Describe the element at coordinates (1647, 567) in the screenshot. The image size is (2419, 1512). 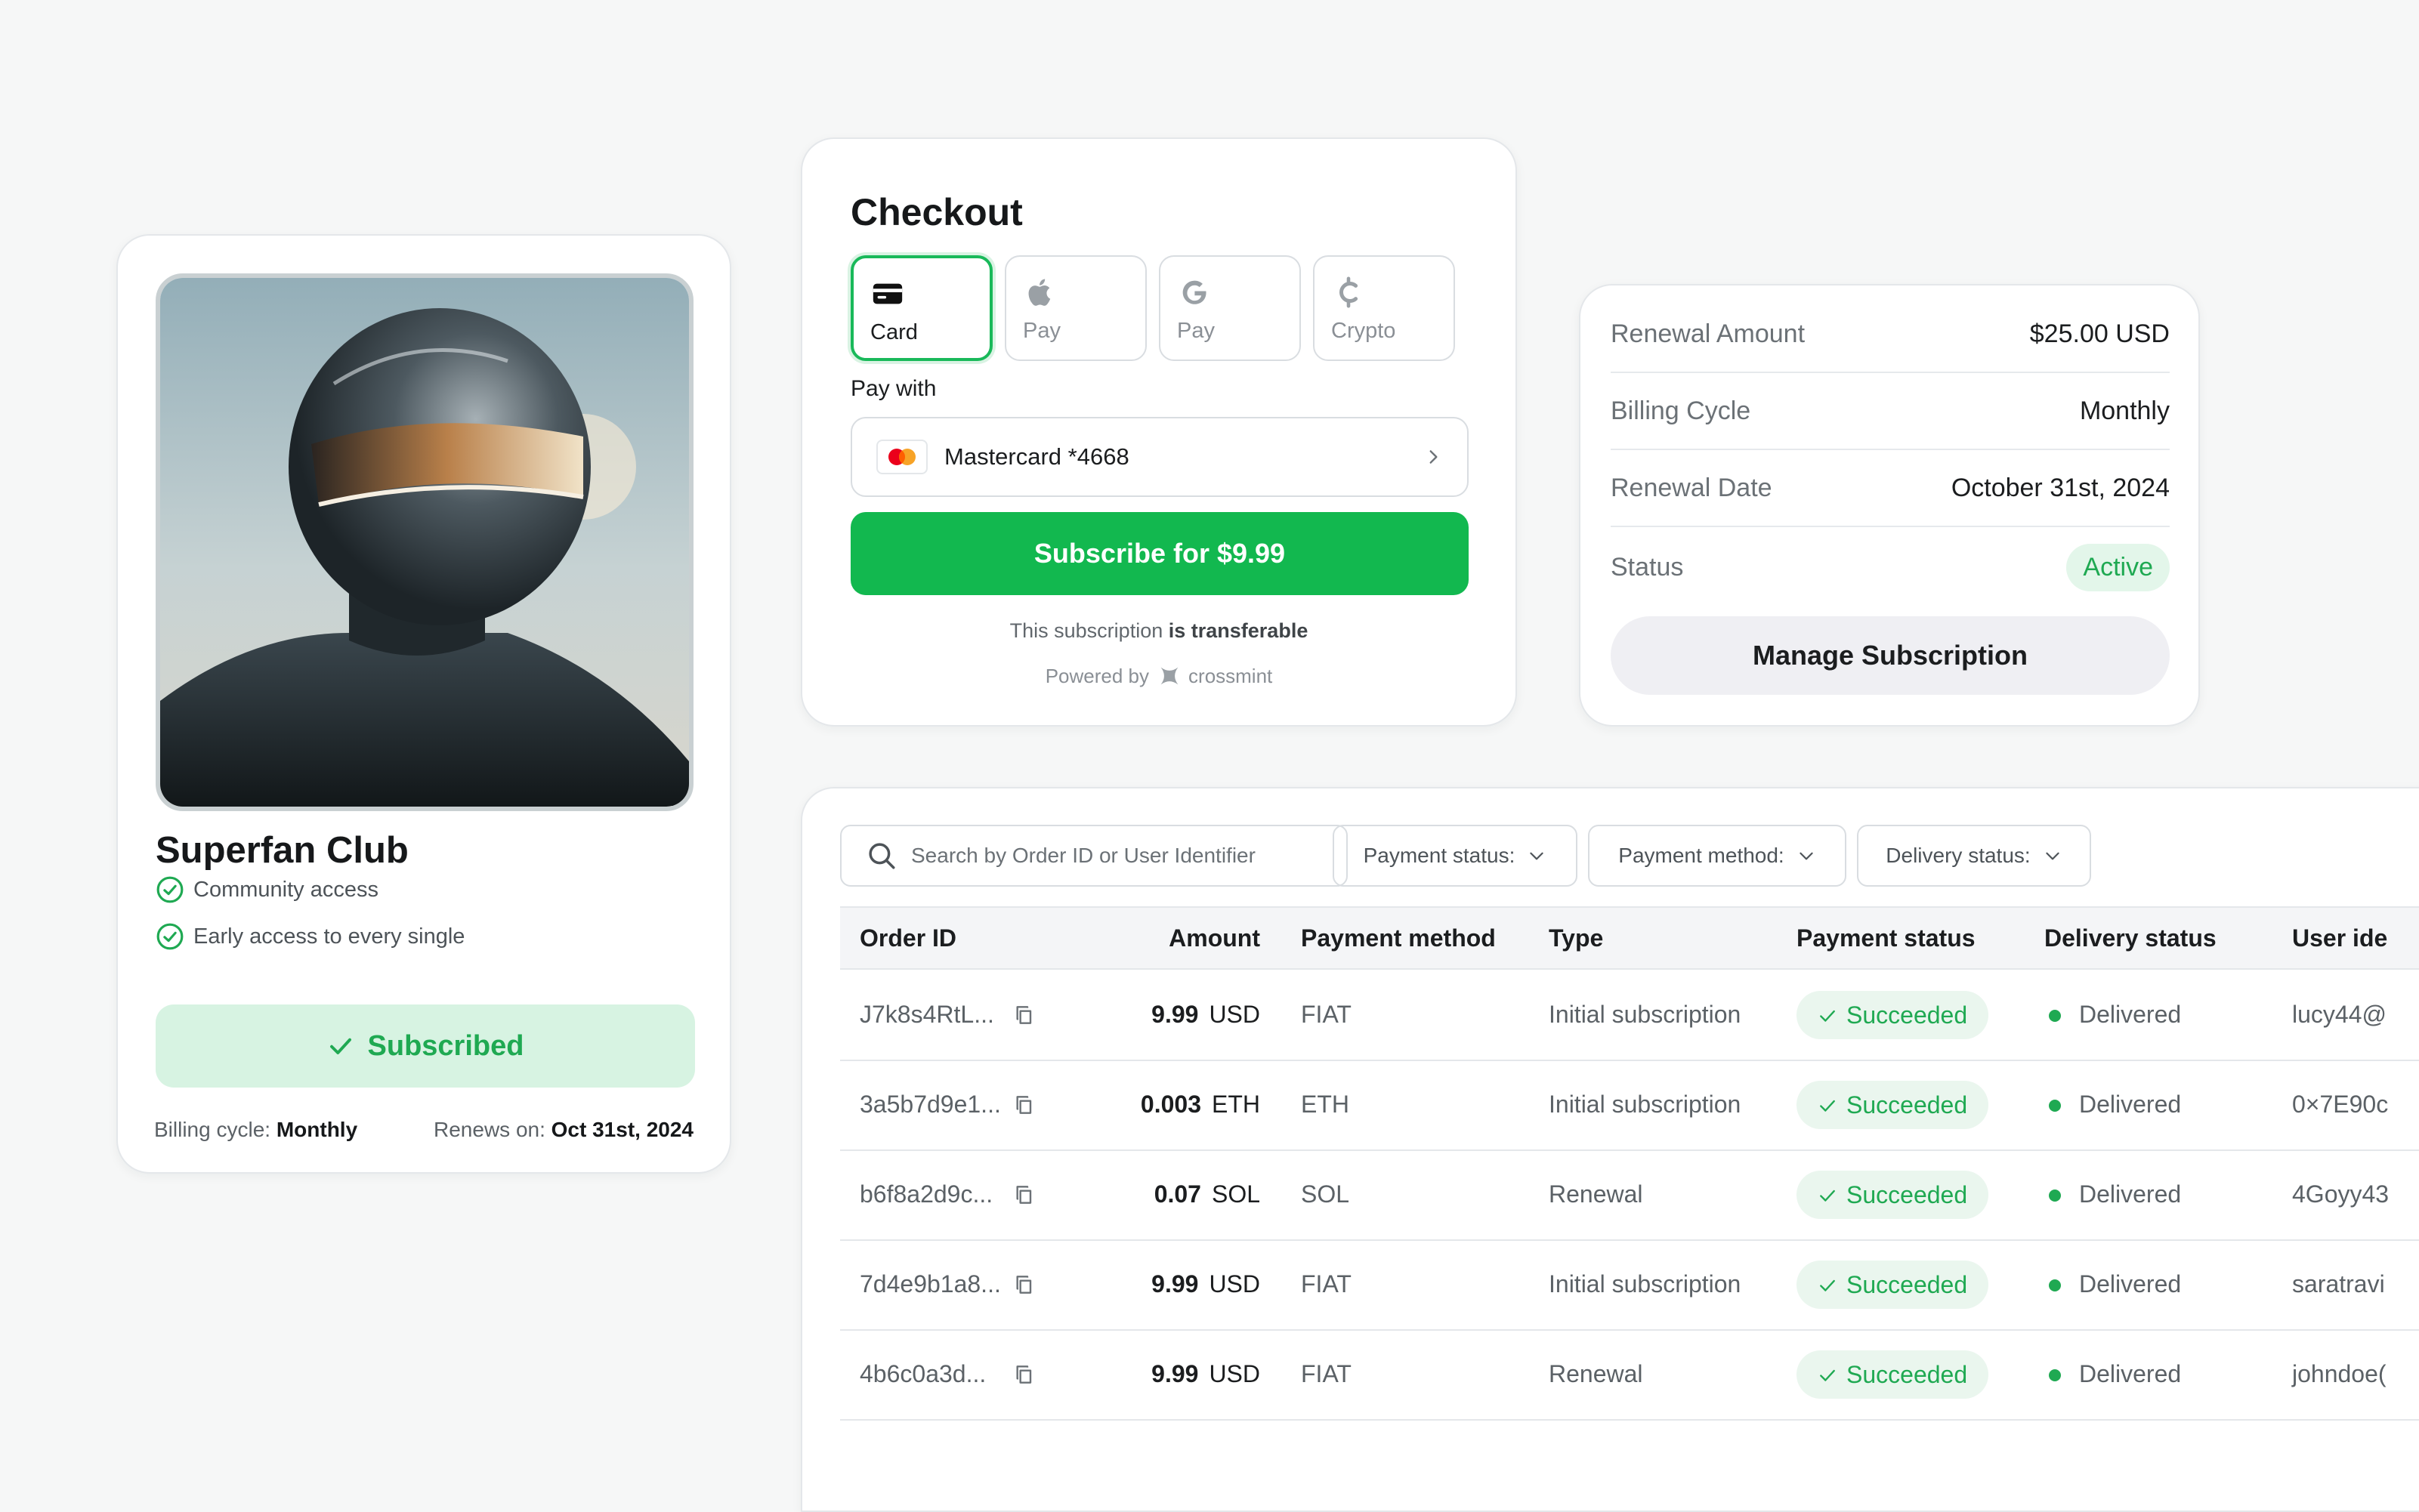
I see `row-key: Status` at that location.